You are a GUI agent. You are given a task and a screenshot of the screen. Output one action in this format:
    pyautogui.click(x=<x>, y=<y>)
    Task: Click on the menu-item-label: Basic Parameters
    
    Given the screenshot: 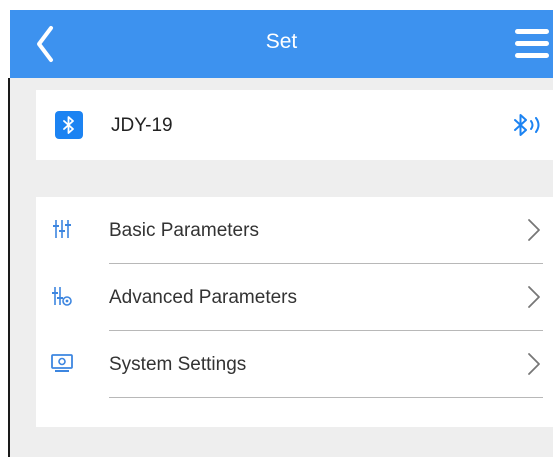 What is the action you would take?
    pyautogui.click(x=184, y=230)
    